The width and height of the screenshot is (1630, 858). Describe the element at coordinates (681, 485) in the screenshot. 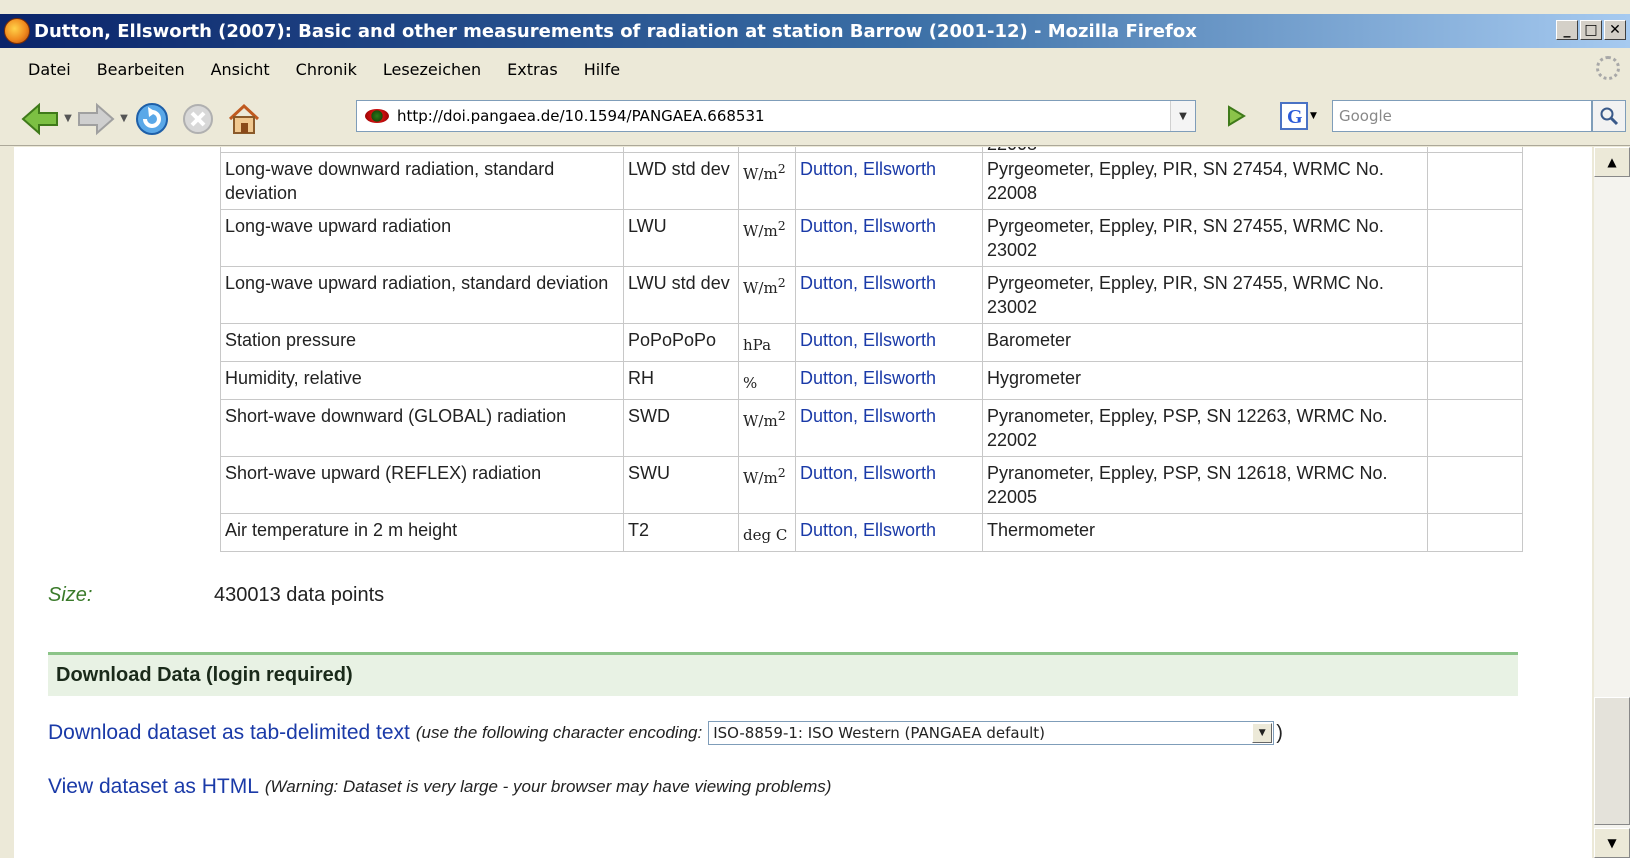

I see `table-cell-short-name: SWU` at that location.